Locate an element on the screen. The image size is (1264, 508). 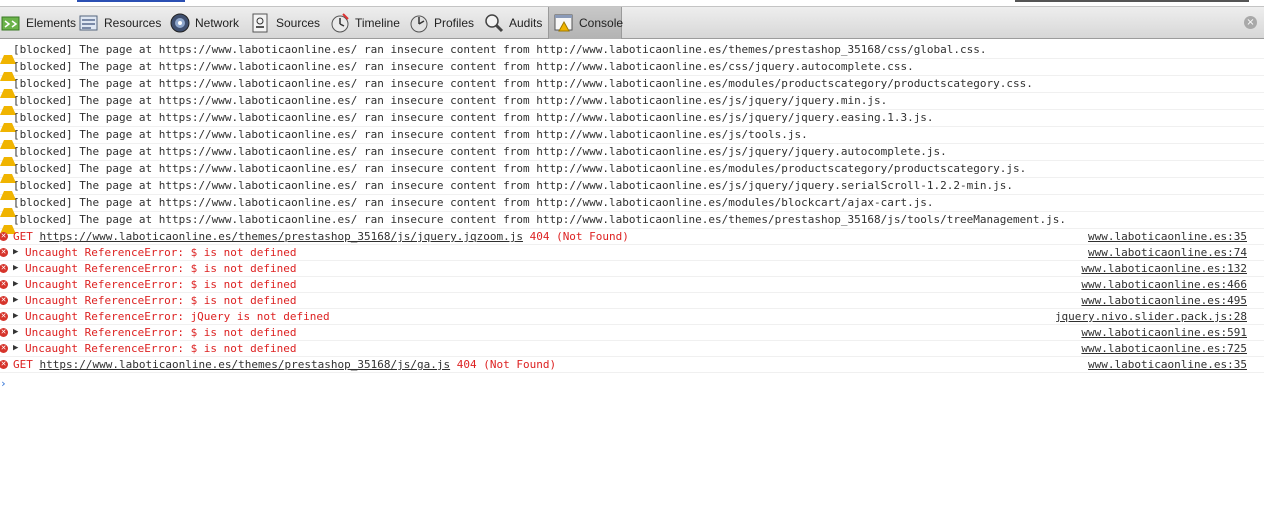
source-link: jquery.nivo.slider.pack.js:28 is located at coordinates (1151, 316).